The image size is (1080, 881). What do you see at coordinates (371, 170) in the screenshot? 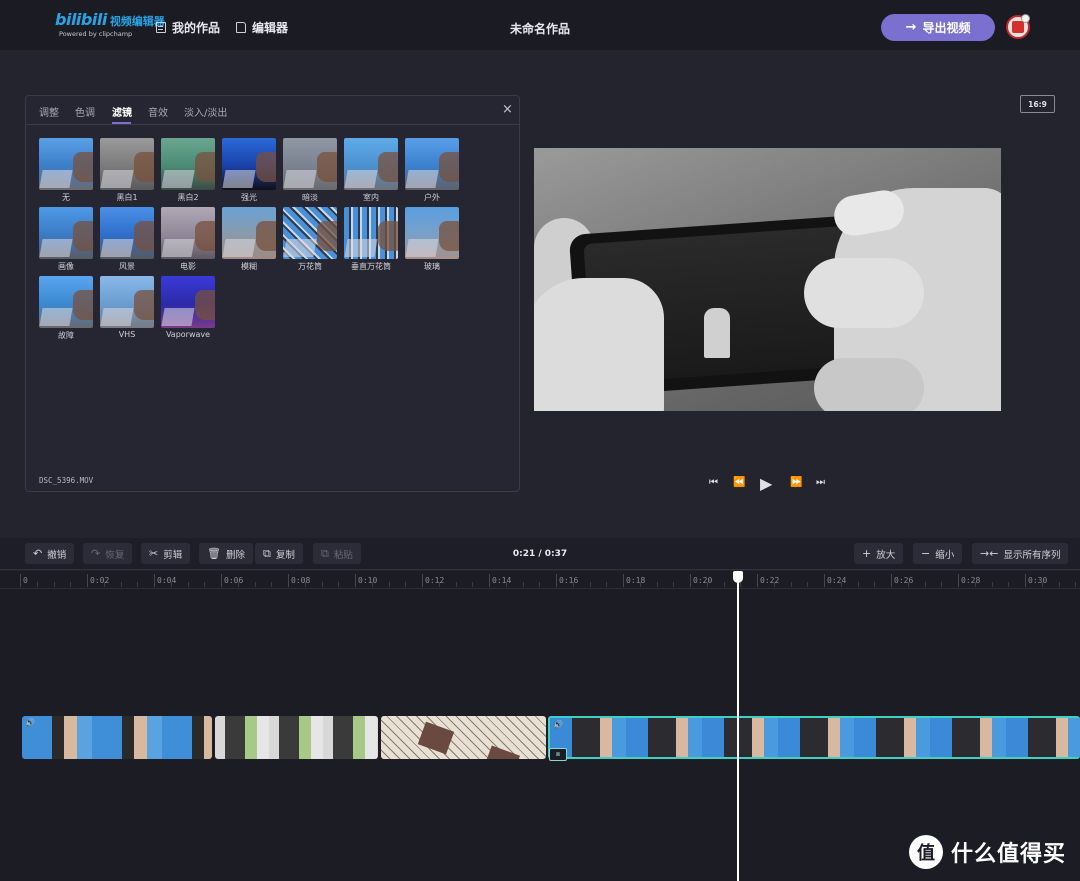
I see `filter-indoor: 室内` at bounding box center [371, 170].